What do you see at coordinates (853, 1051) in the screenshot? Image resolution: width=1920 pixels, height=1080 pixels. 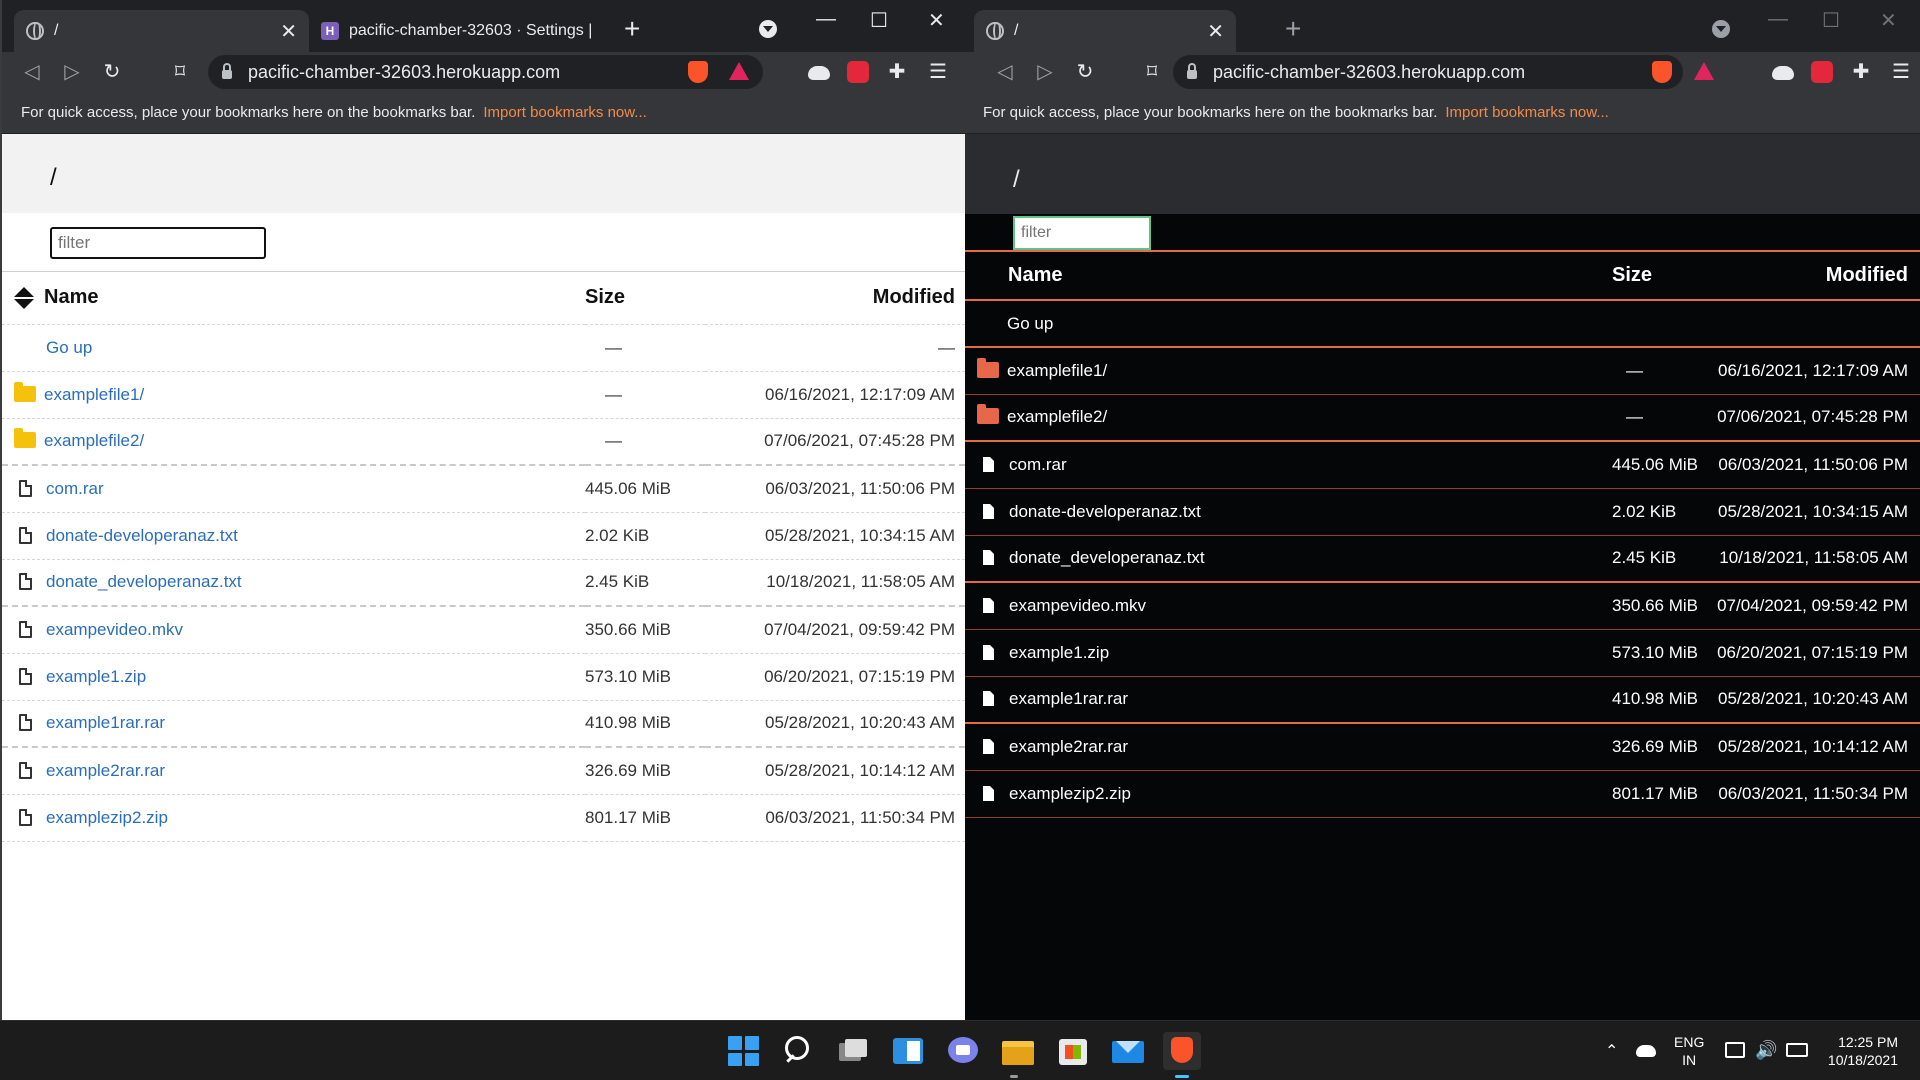 I see `task-view-icon` at bounding box center [853, 1051].